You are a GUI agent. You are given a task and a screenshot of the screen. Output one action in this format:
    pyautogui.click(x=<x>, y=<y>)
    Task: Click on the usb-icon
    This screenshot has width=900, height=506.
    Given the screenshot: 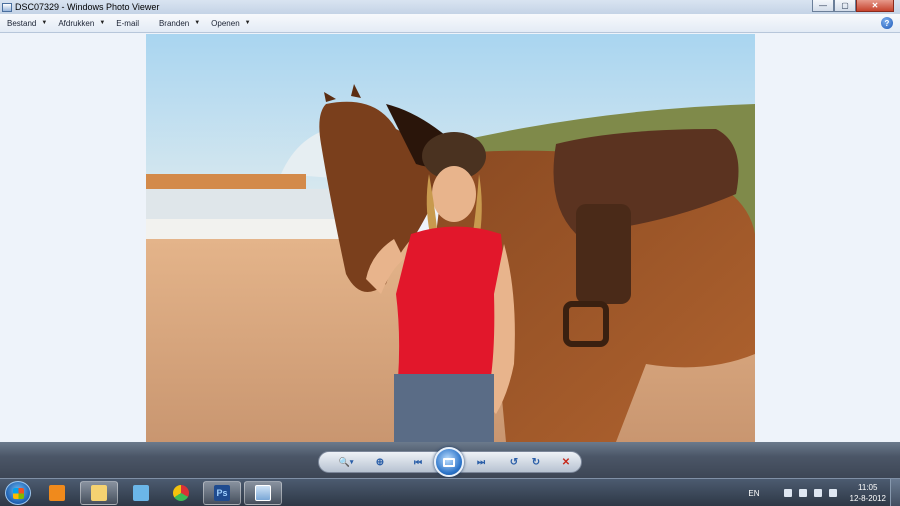 What is the action you would take?
    pyautogui.click(x=787, y=493)
    